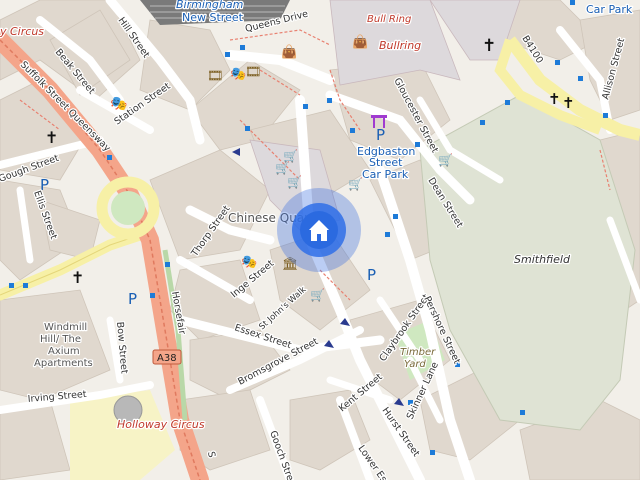 Image resolution: width=640 pixels, height=480 pixels. Describe the element at coordinates (161, 424) in the screenshot. I see `label-holloway-circus: Holloway Circus` at that location.